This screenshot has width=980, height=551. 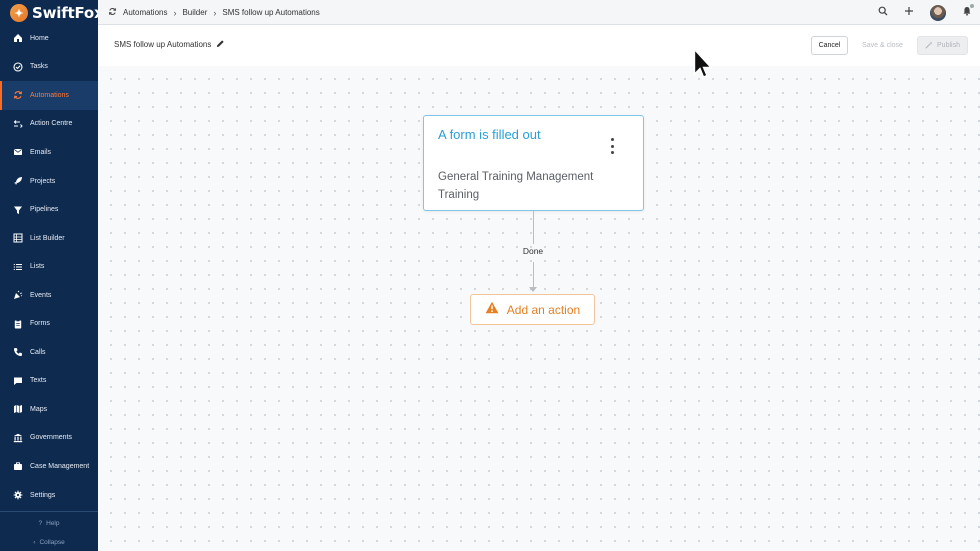 What do you see at coordinates (18, 210) in the screenshot?
I see `filter-icon` at bounding box center [18, 210].